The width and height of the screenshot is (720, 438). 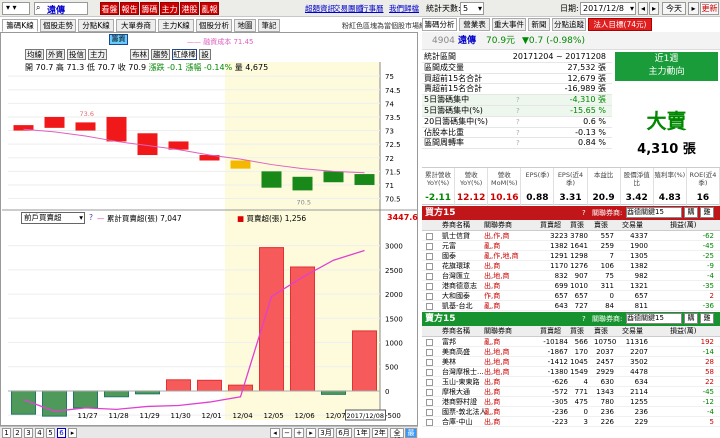 What do you see at coordinates (569, 24) in the screenshot?
I see `tab-branch-track: 分點追蹤` at bounding box center [569, 24].